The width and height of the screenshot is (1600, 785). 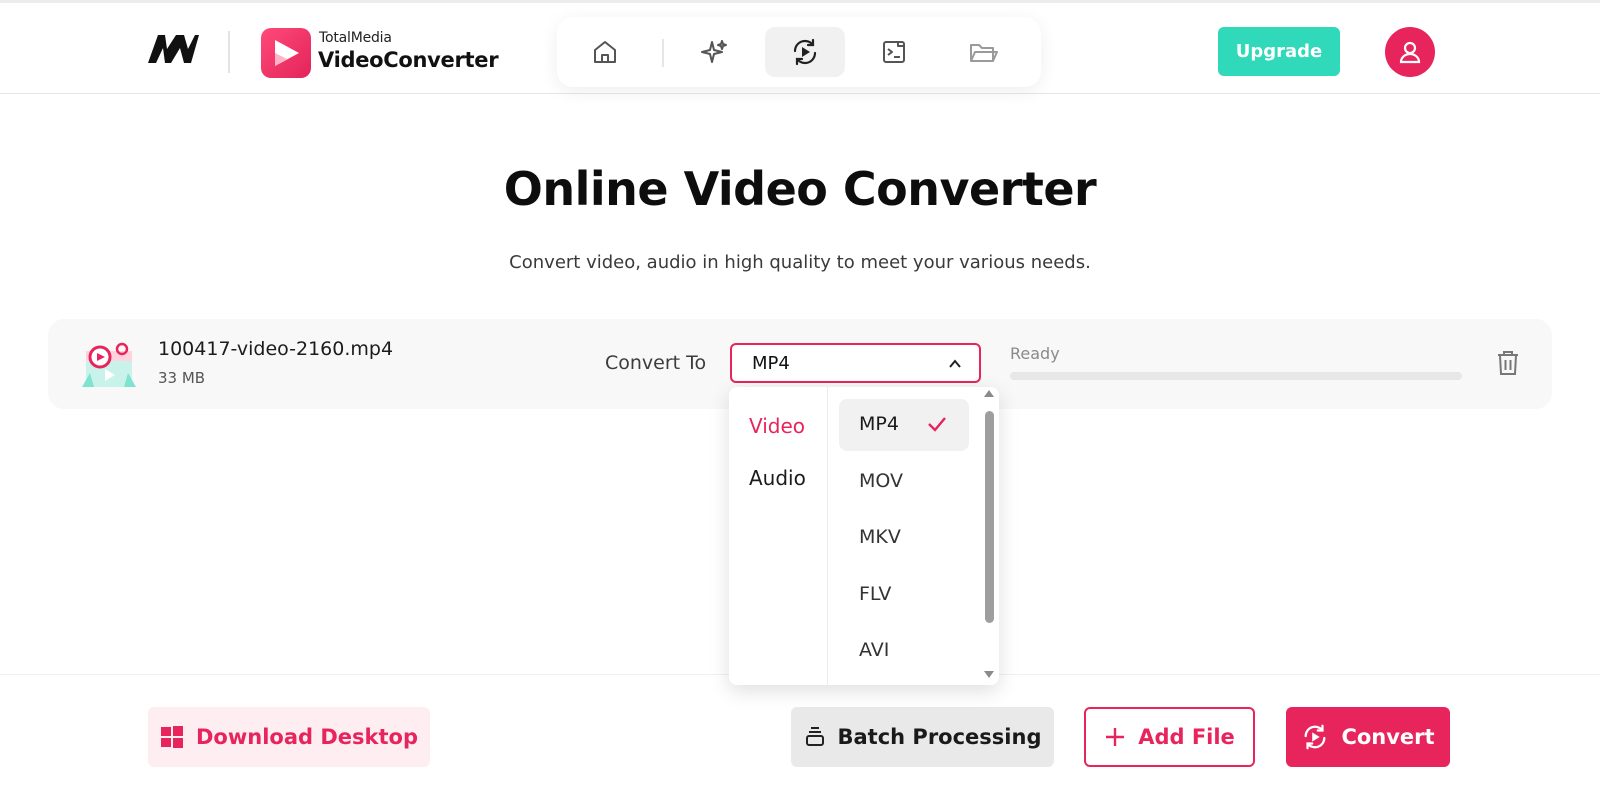 What do you see at coordinates (1035, 353) in the screenshot?
I see `status-text: Ready` at bounding box center [1035, 353].